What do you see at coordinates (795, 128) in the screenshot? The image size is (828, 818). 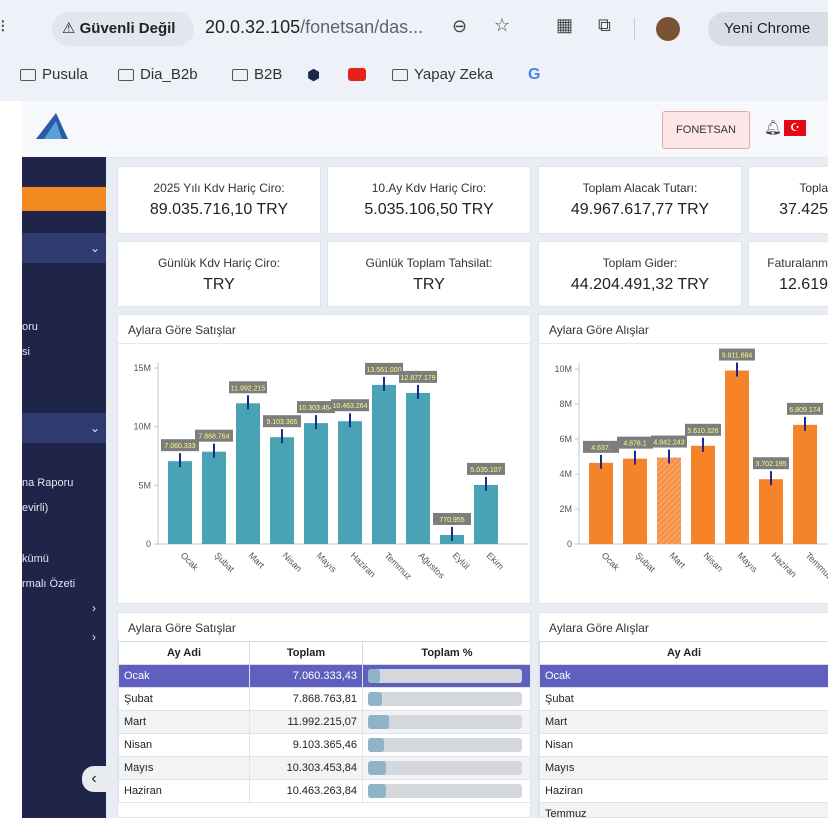 I see `turkey-flag-icon: ☪` at bounding box center [795, 128].